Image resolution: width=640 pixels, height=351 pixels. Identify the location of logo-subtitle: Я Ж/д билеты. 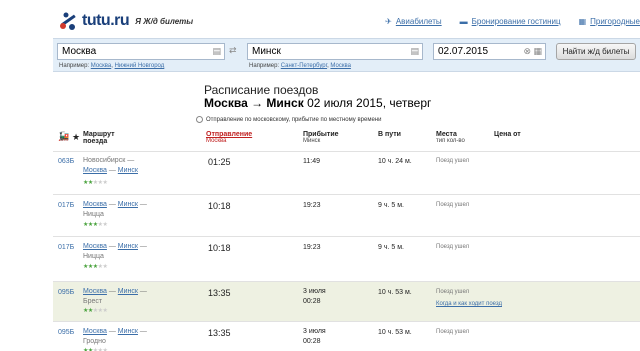
(164, 21).